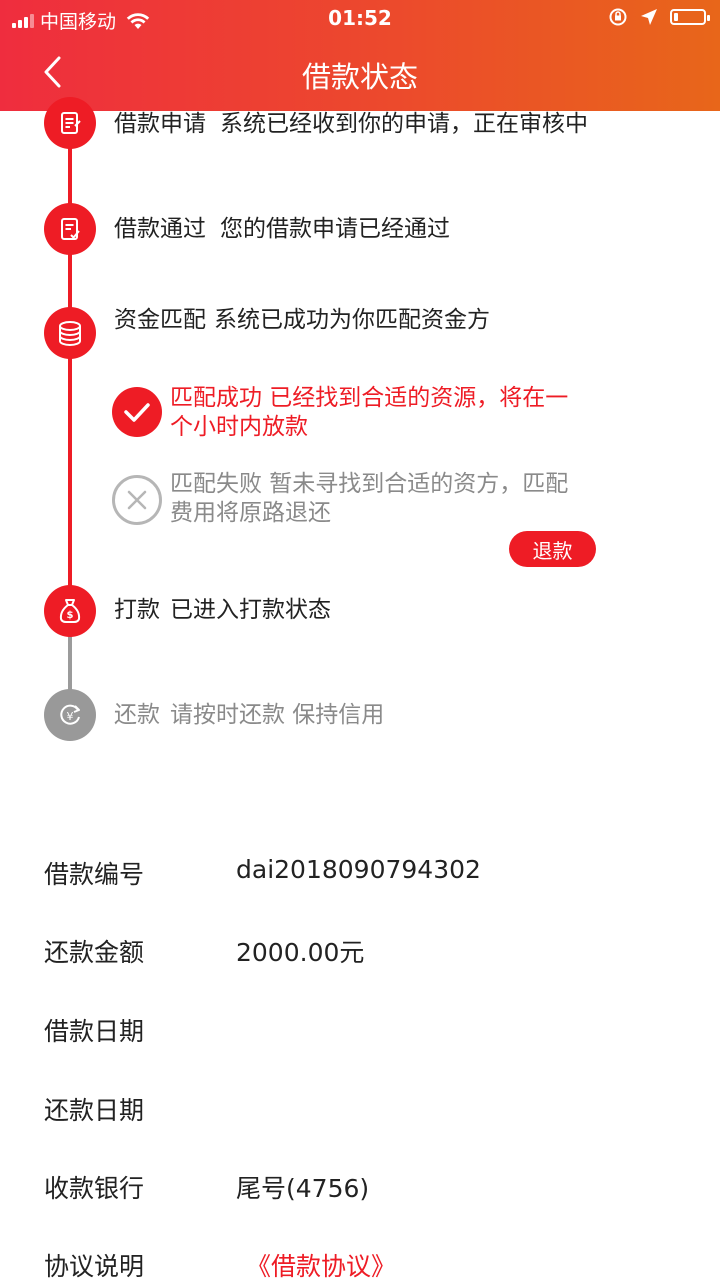 This screenshot has height=1287, width=720. I want to click on money-bag-icon: $, so click(70, 611).